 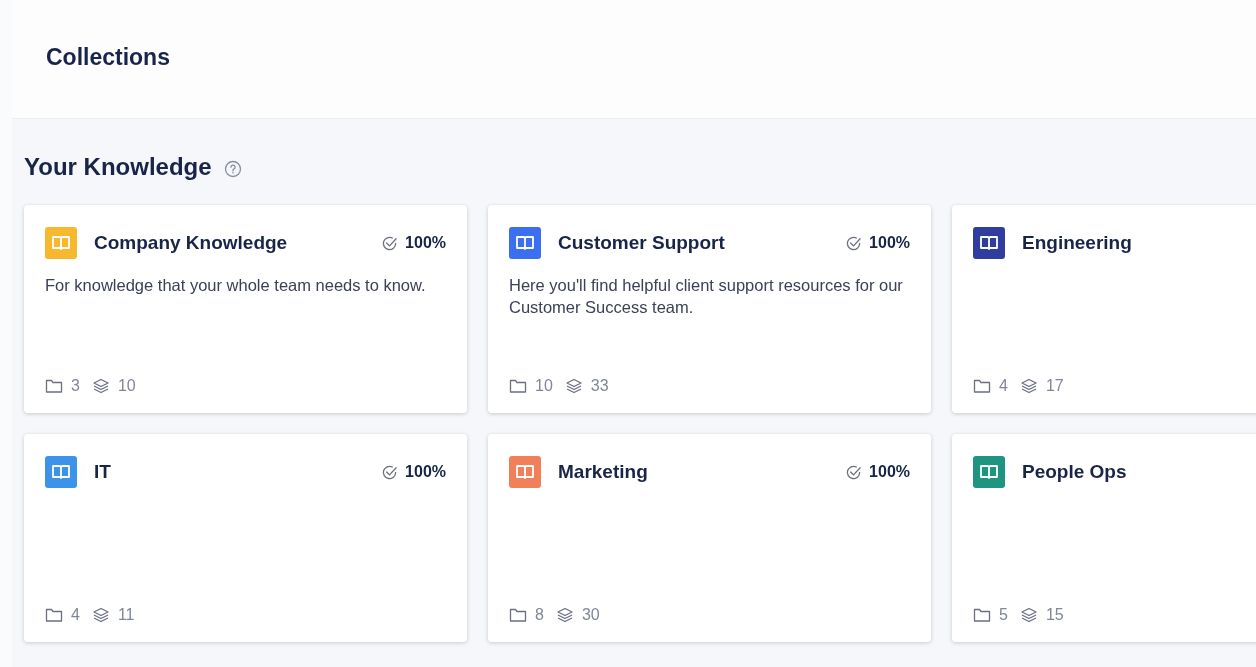 What do you see at coordinates (1054, 386) in the screenshot?
I see `card-count: 17` at bounding box center [1054, 386].